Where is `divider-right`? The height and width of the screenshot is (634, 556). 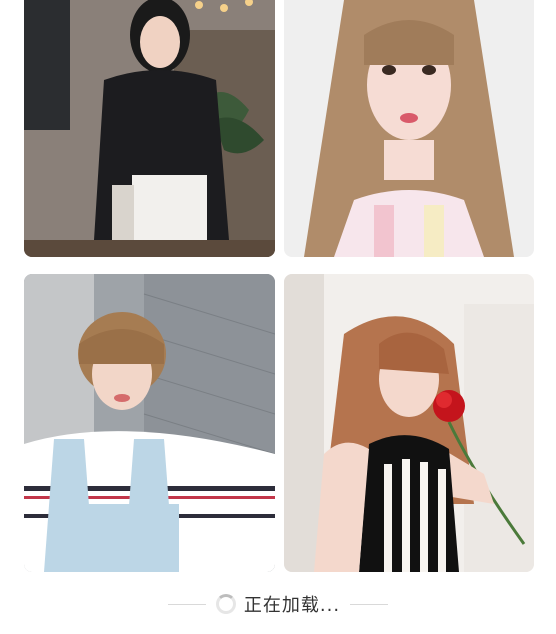 divider-right is located at coordinates (369, 604).